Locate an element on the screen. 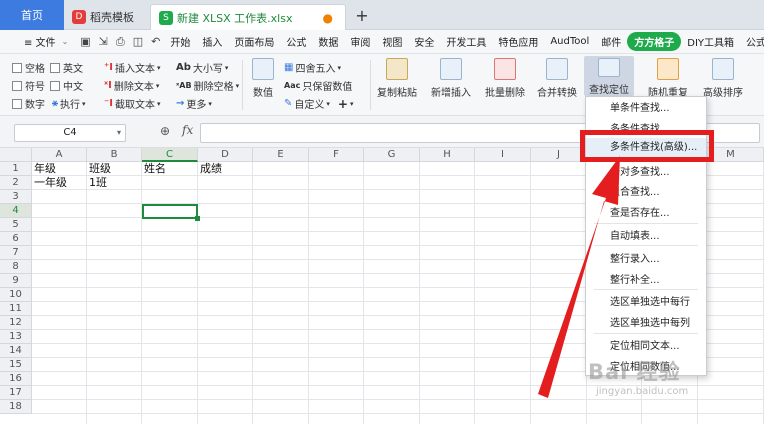 Image resolution: width=764 pixels, height=424 pixels. insert-text-button: ⁺I 插入文本 ▾ is located at coordinates (132, 67).